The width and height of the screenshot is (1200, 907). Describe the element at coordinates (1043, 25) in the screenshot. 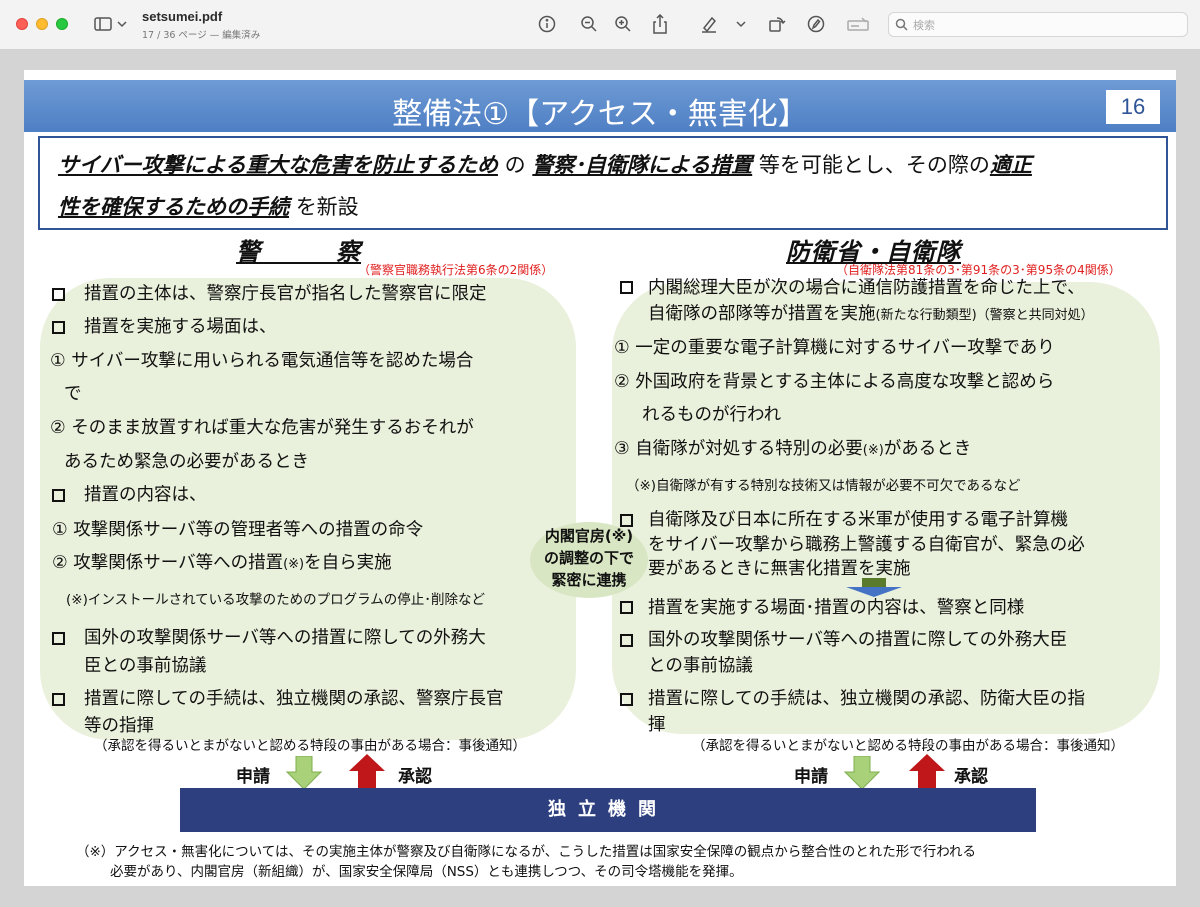

I see `search-input` at that location.